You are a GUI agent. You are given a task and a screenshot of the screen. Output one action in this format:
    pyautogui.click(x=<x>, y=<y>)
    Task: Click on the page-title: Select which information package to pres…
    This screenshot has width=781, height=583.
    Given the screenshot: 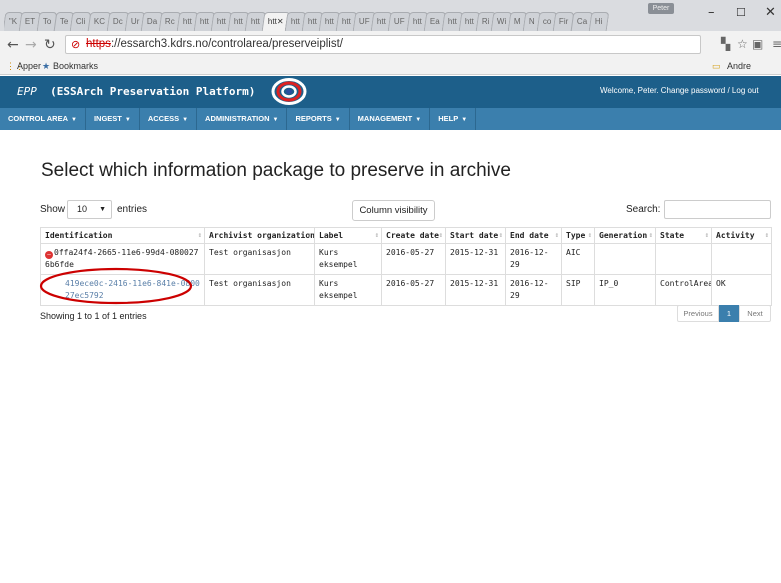 What is the action you would take?
    pyautogui.click(x=276, y=170)
    